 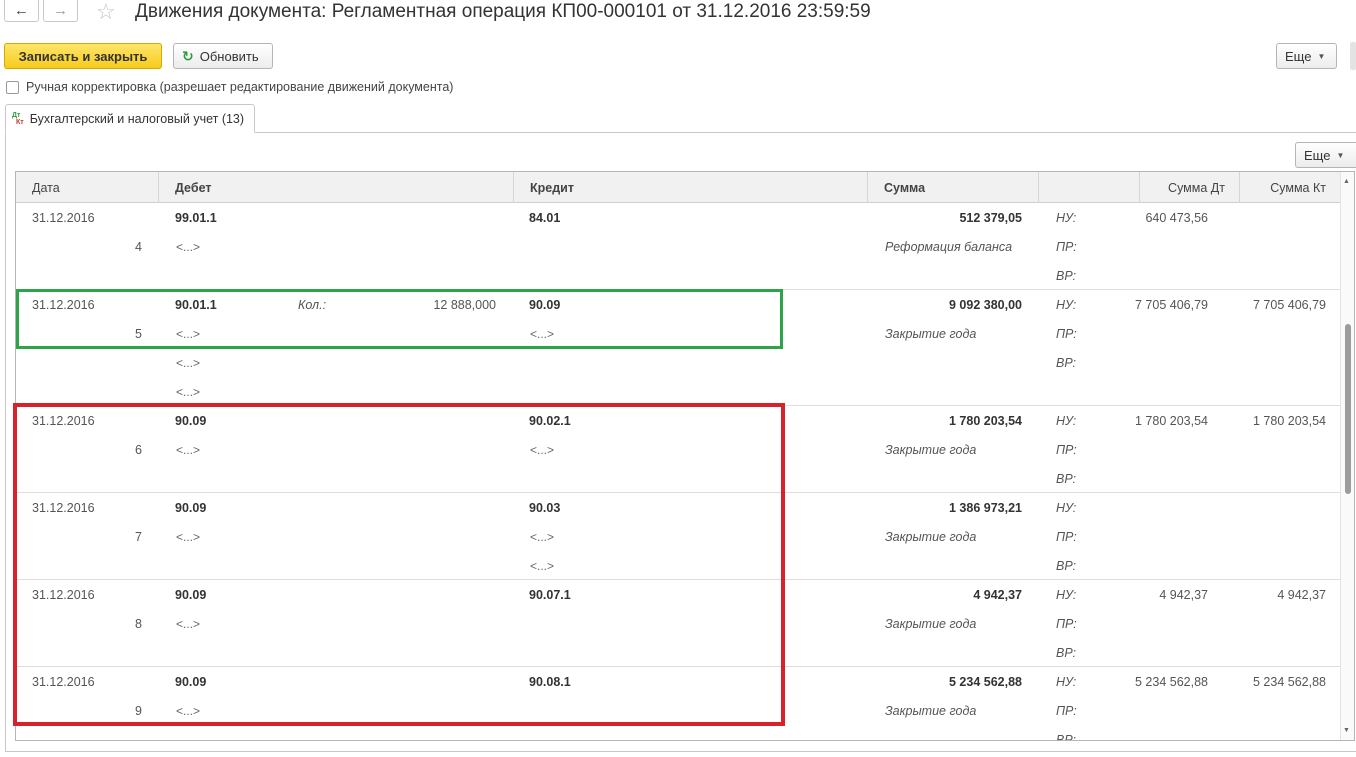 What do you see at coordinates (1306, 56) in the screenshot?
I see `more-button: Еще ▼` at bounding box center [1306, 56].